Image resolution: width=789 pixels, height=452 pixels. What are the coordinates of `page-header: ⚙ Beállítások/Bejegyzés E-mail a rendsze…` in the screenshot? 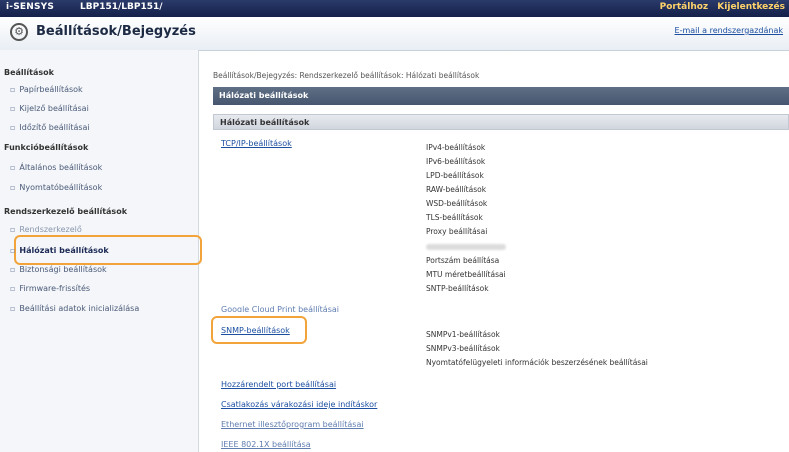 It's located at (394, 34).